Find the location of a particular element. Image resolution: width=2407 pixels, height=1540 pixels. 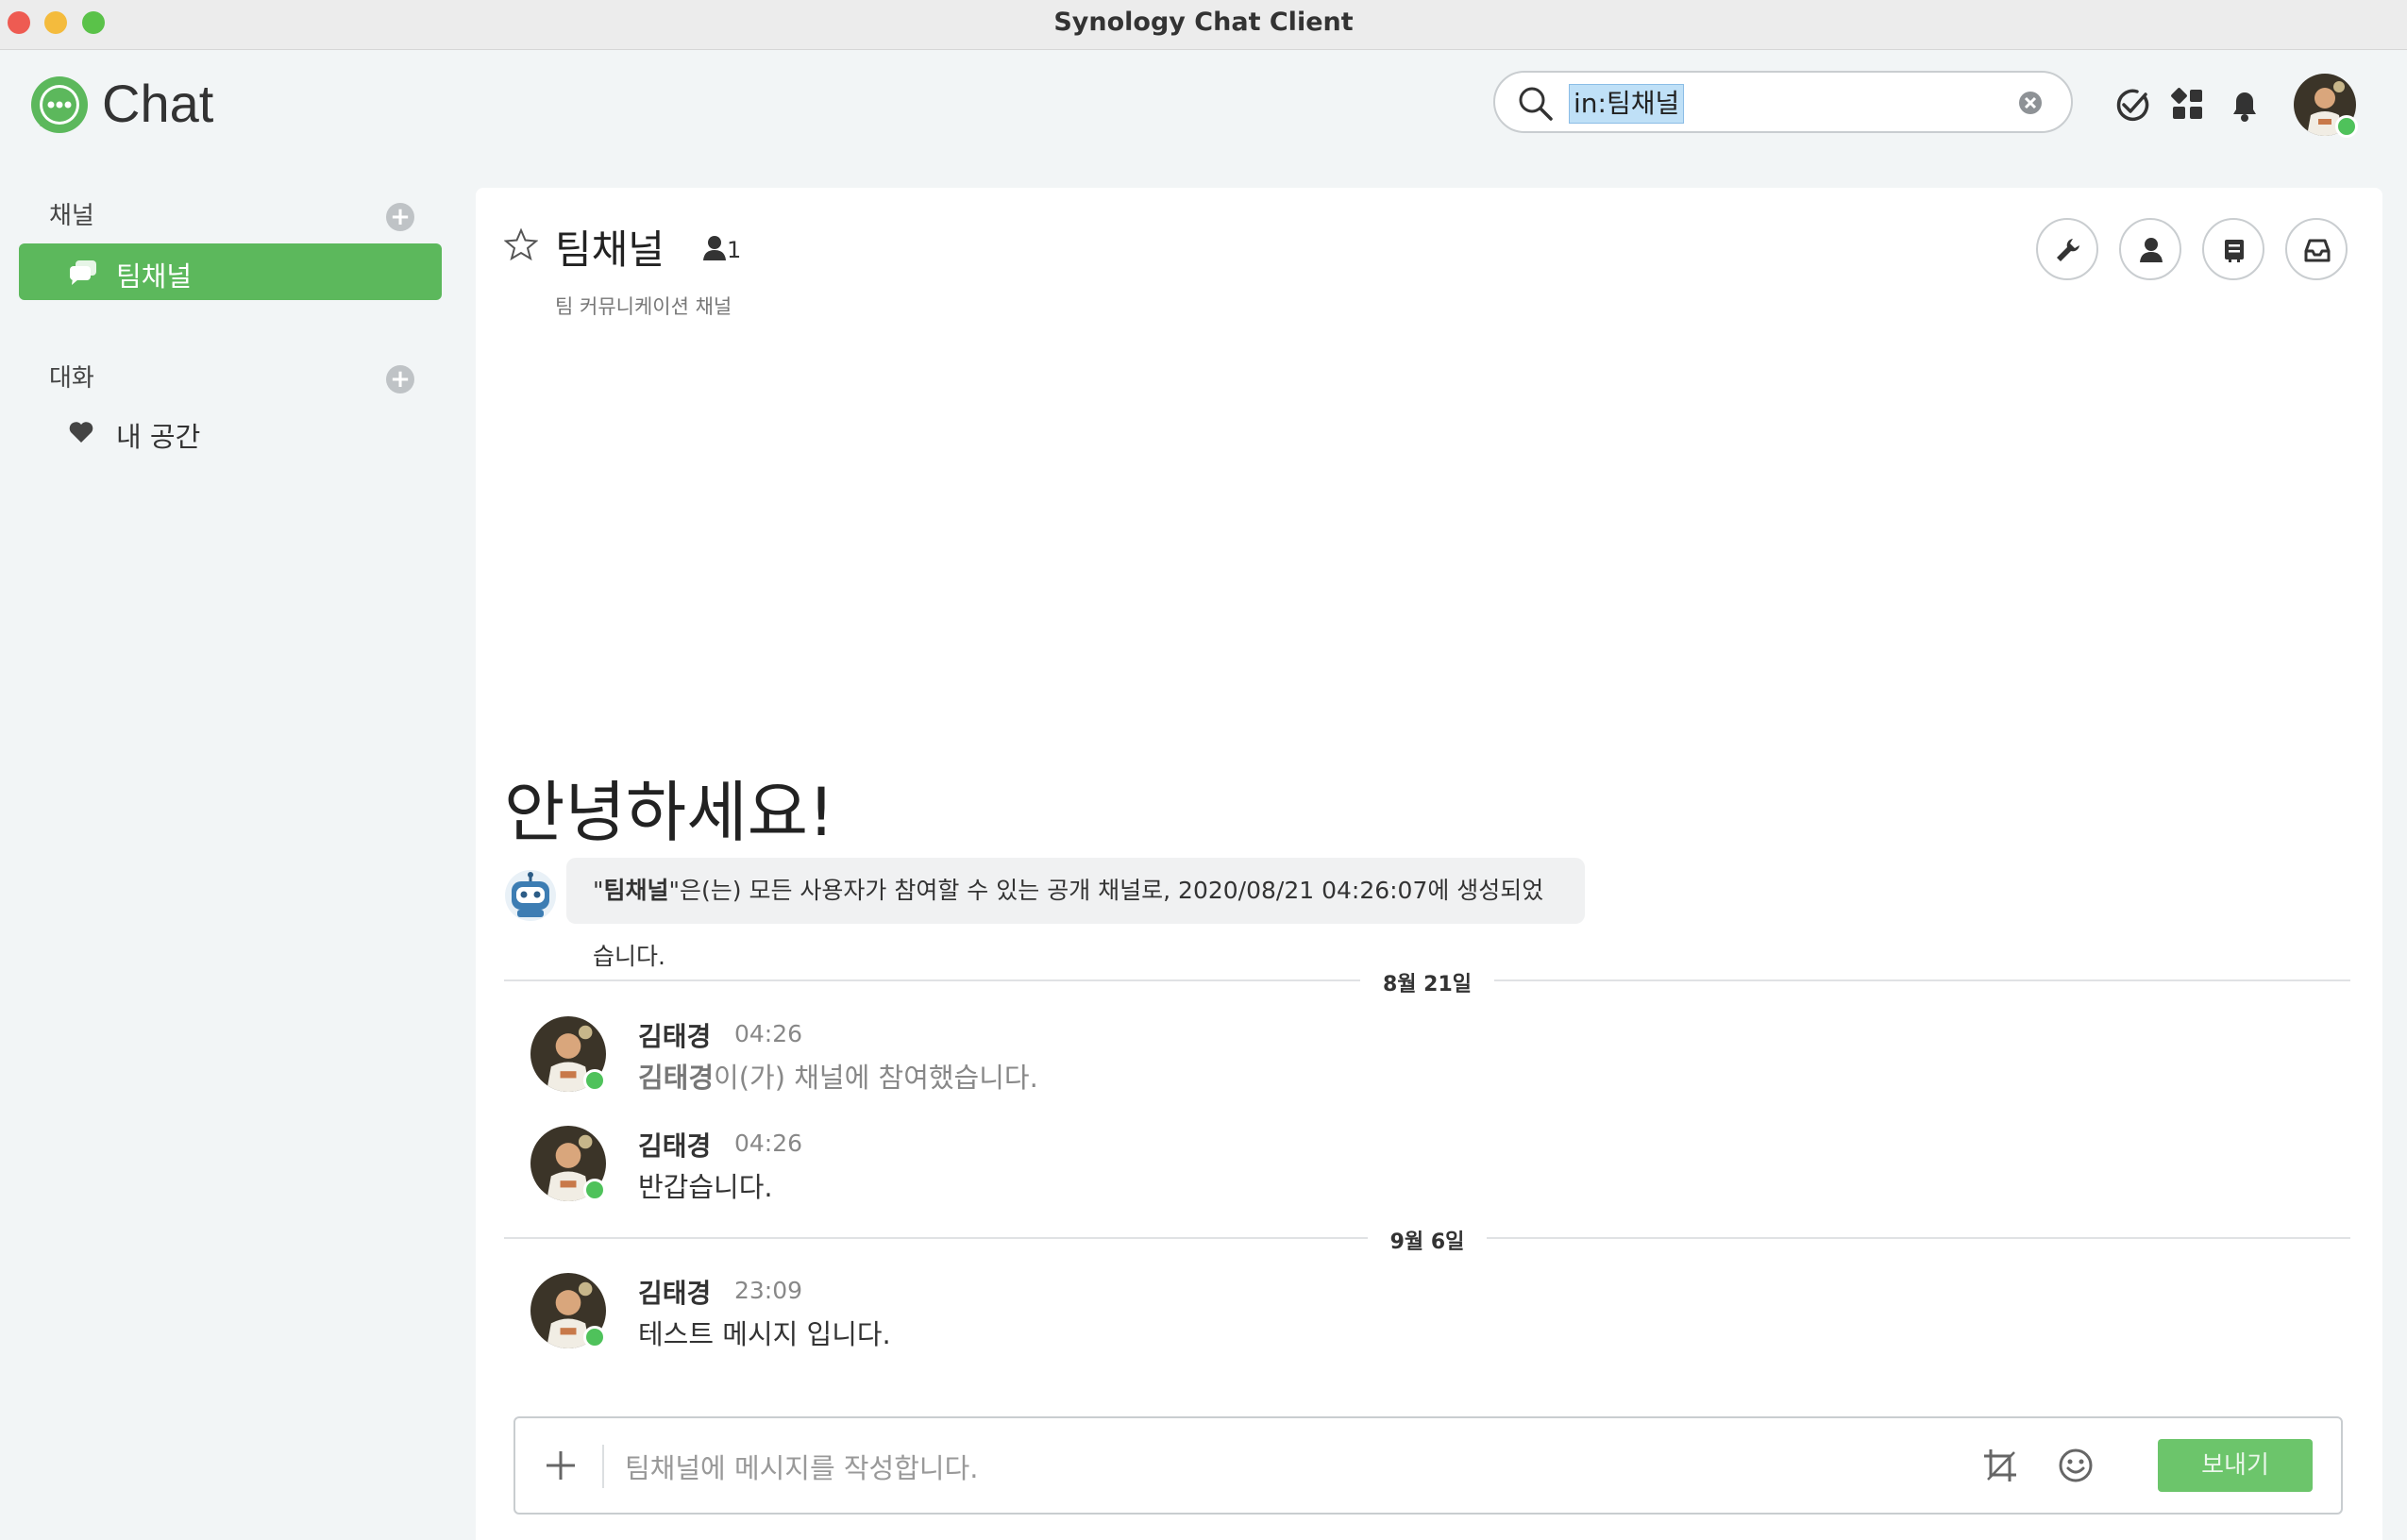

screenshot-crop-icon is located at coordinates (2000, 1465).